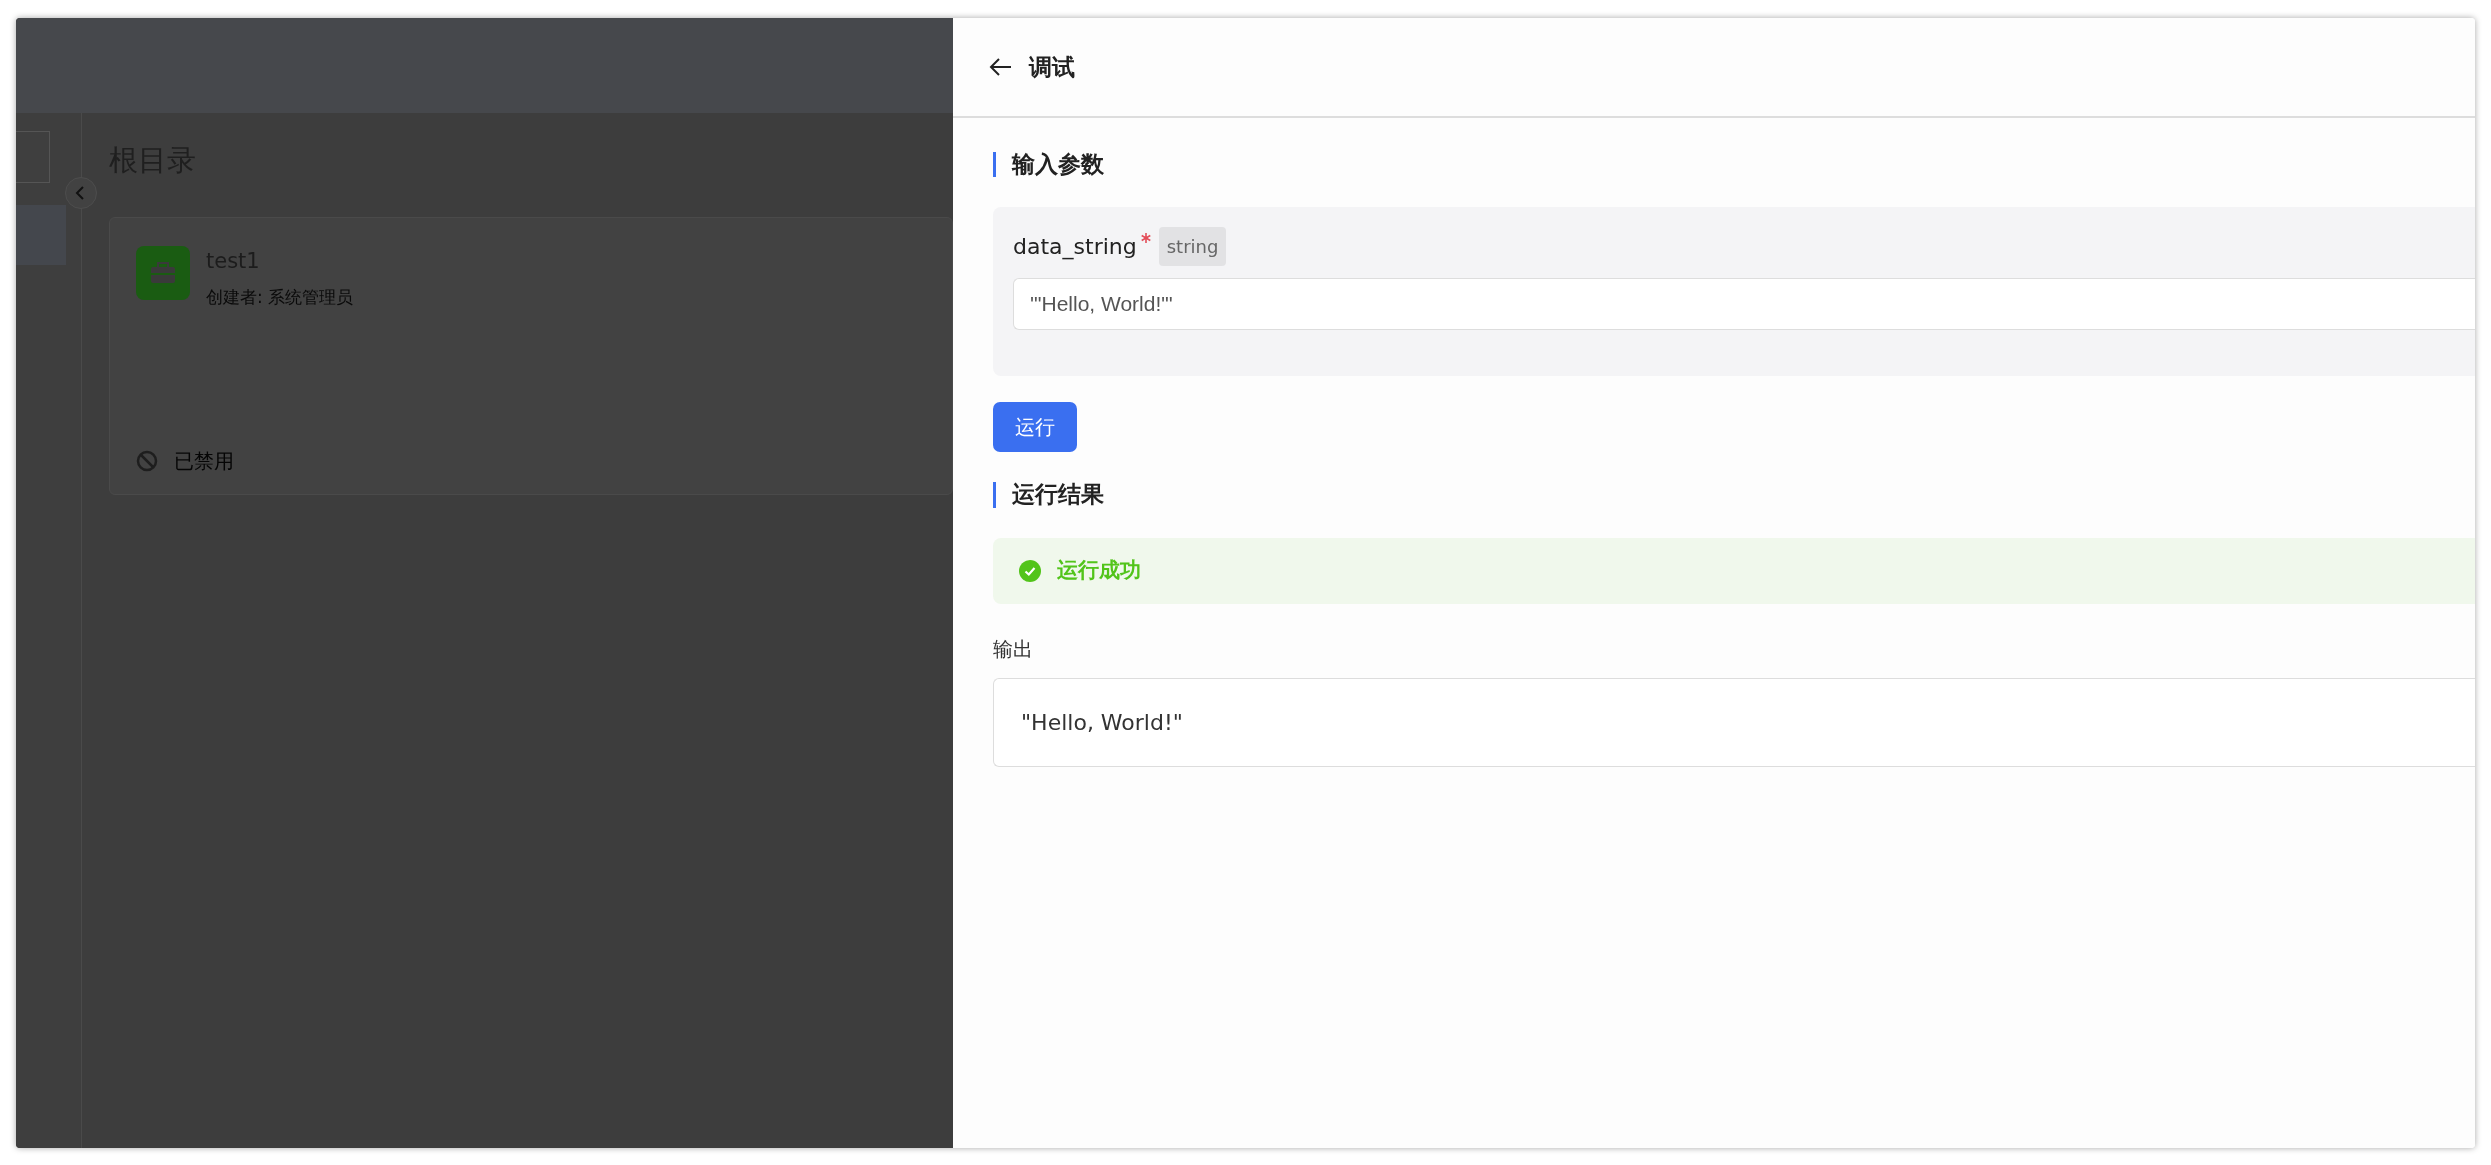 The image size is (2491, 1165). I want to click on param-name: data_string, so click(1075, 247).